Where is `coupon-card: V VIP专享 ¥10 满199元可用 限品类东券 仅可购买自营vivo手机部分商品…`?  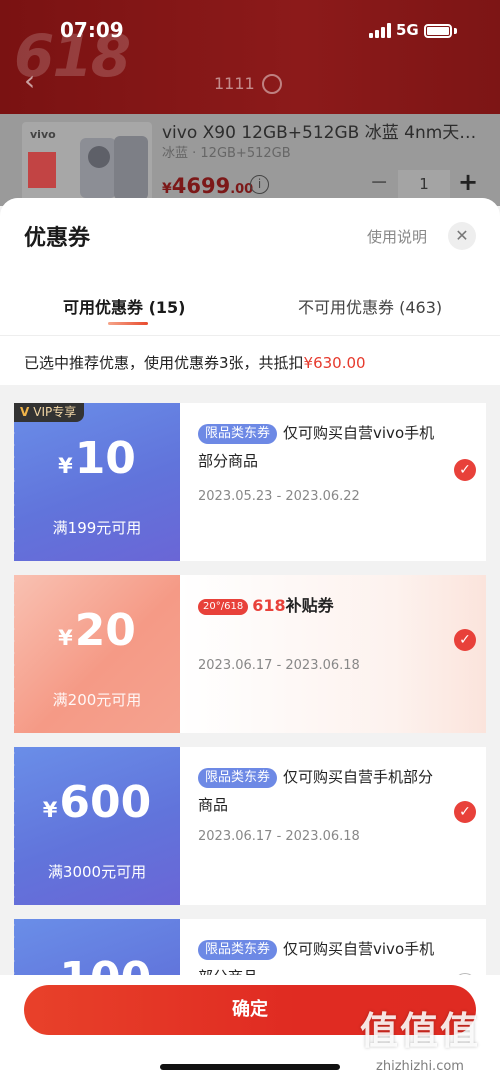
coupon-card: V VIP专享 ¥10 满199元可用 限品类东券 仅可购买自营vivo手机部分商品… is located at coordinates (250, 482).